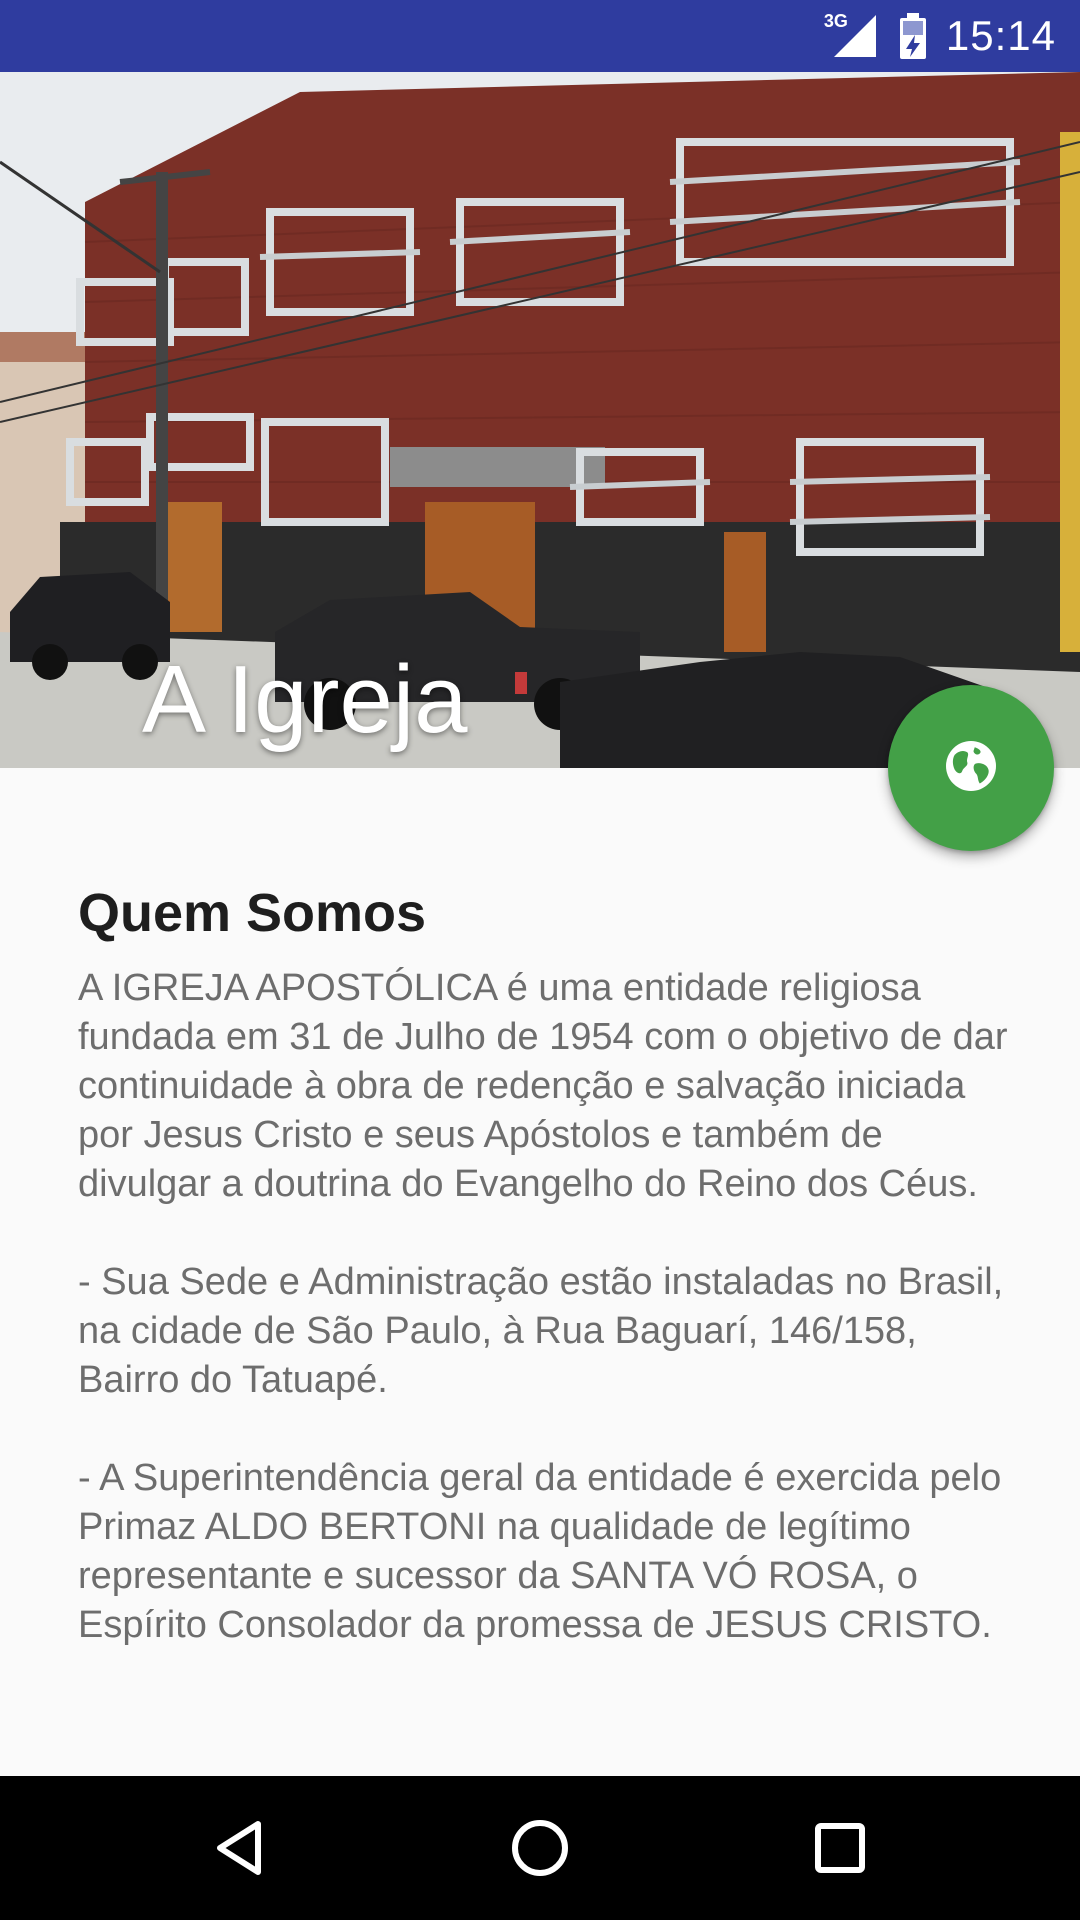 This screenshot has height=1920, width=1080. What do you see at coordinates (252, 913) in the screenshot?
I see `section-title: Quem Somos` at bounding box center [252, 913].